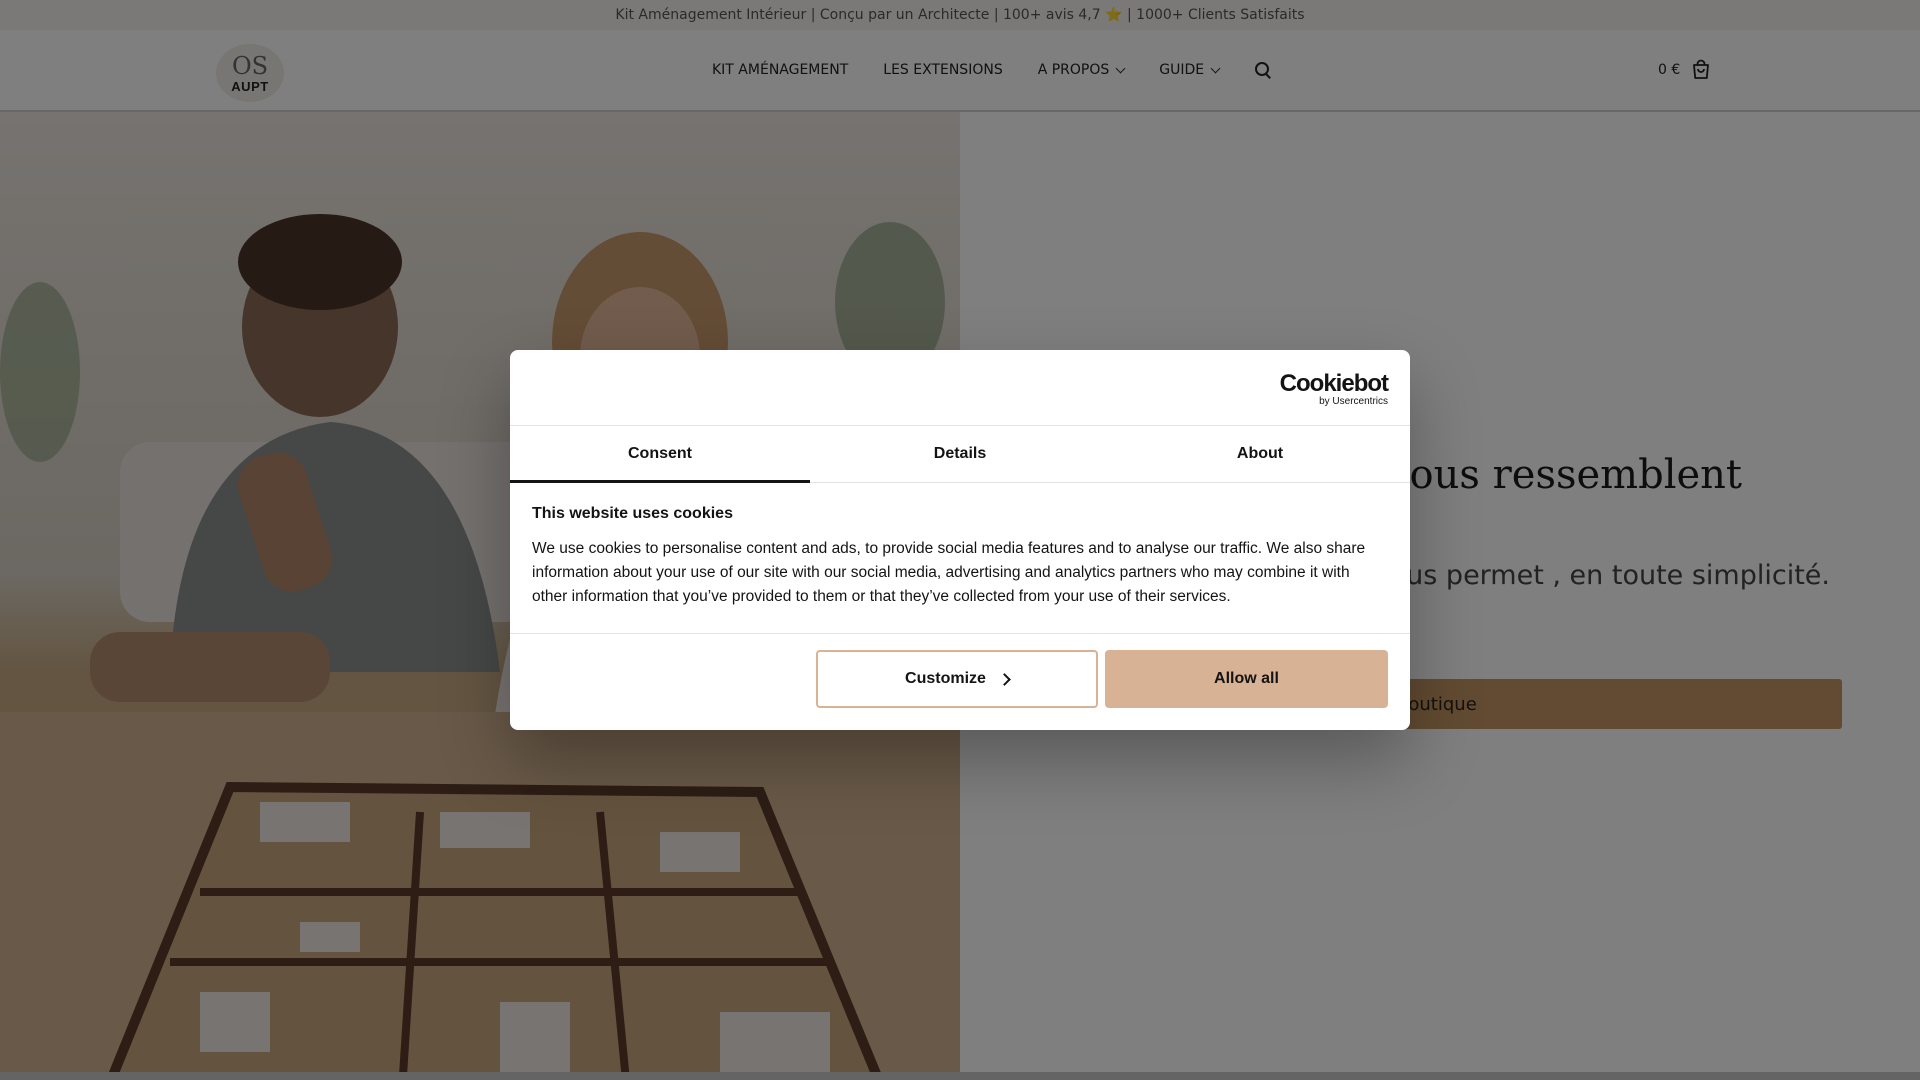 The image size is (1920, 1080). I want to click on dialog-heading: This website uses cookies, so click(632, 513).